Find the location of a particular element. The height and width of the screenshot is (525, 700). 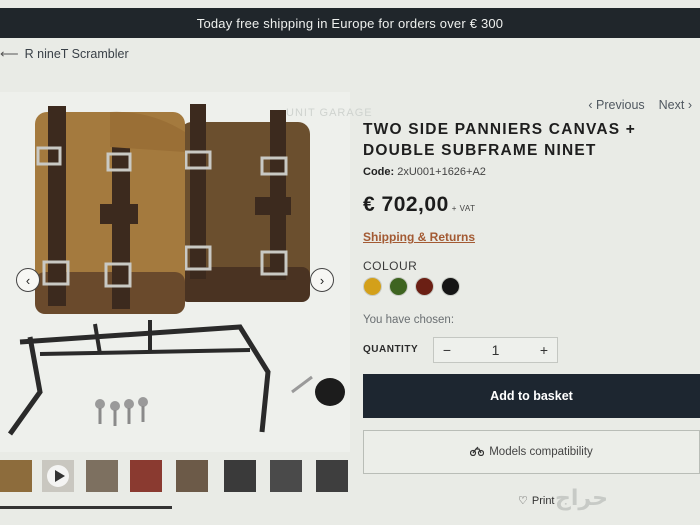

print-link: ♡ Print is located at coordinates (536, 501).